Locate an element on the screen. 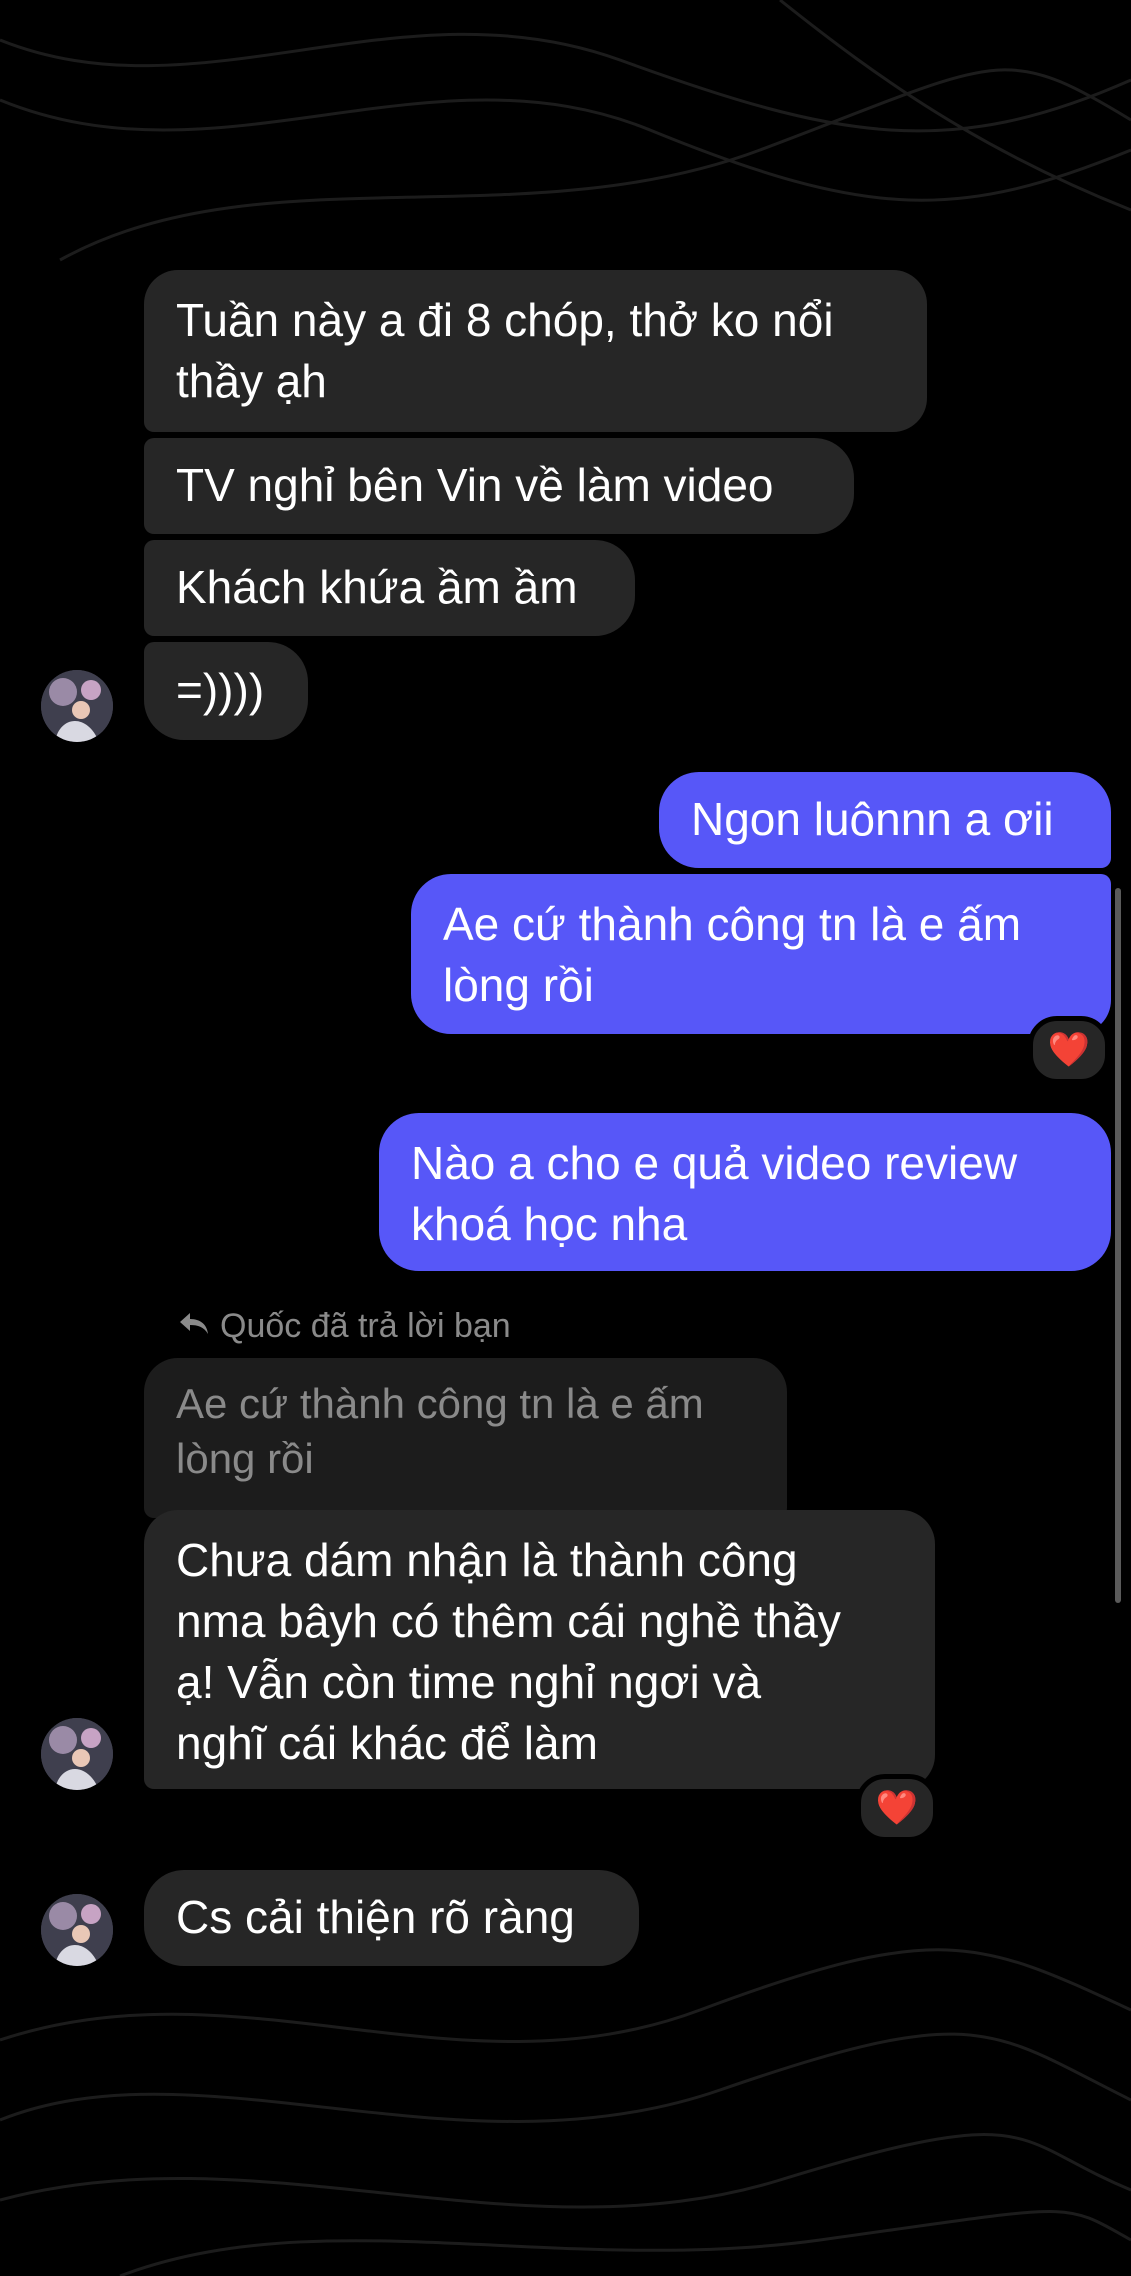 Image resolution: width=1131 pixels, height=2276 pixels. incoming-message: Tuần này a đi 8 chóp, thở ko nổi thầy ạh is located at coordinates (535, 351).